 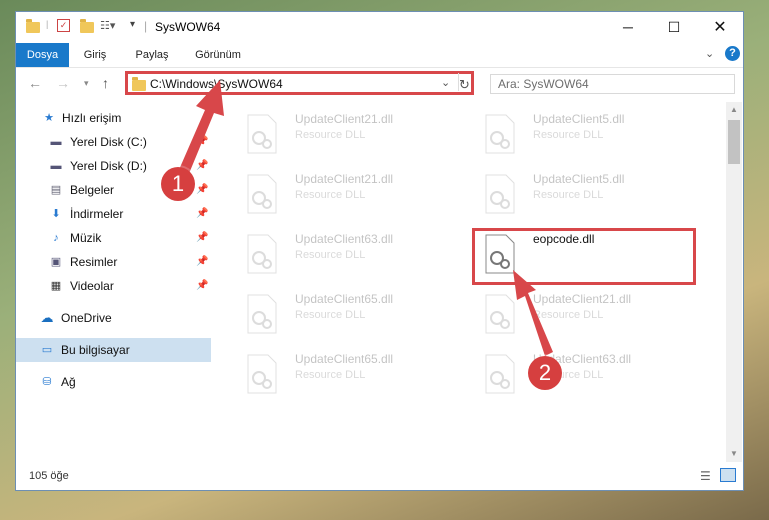 I want to click on step-badge-1: 1, so click(x=178, y=184).